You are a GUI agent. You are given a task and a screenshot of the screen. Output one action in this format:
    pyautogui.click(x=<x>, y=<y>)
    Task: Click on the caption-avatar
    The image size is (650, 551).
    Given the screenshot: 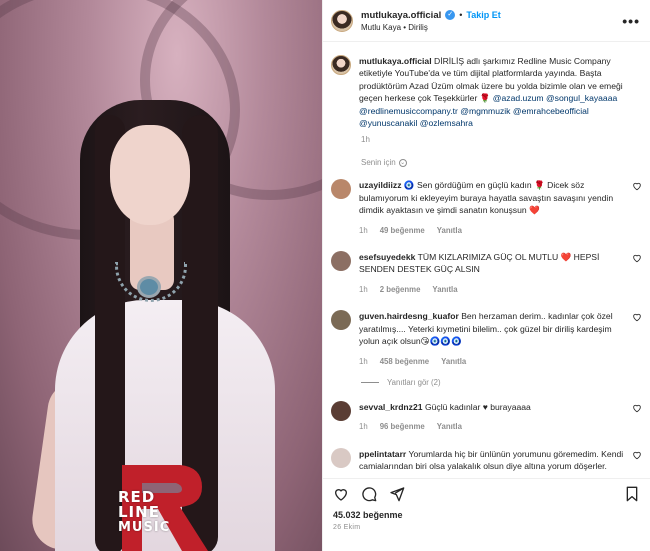 What is the action you would take?
    pyautogui.click(x=341, y=65)
    